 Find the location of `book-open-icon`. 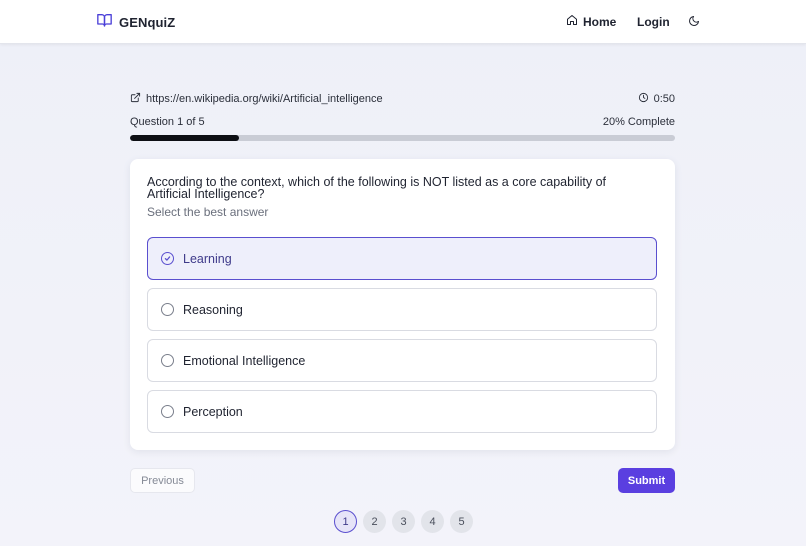

book-open-icon is located at coordinates (104, 22).